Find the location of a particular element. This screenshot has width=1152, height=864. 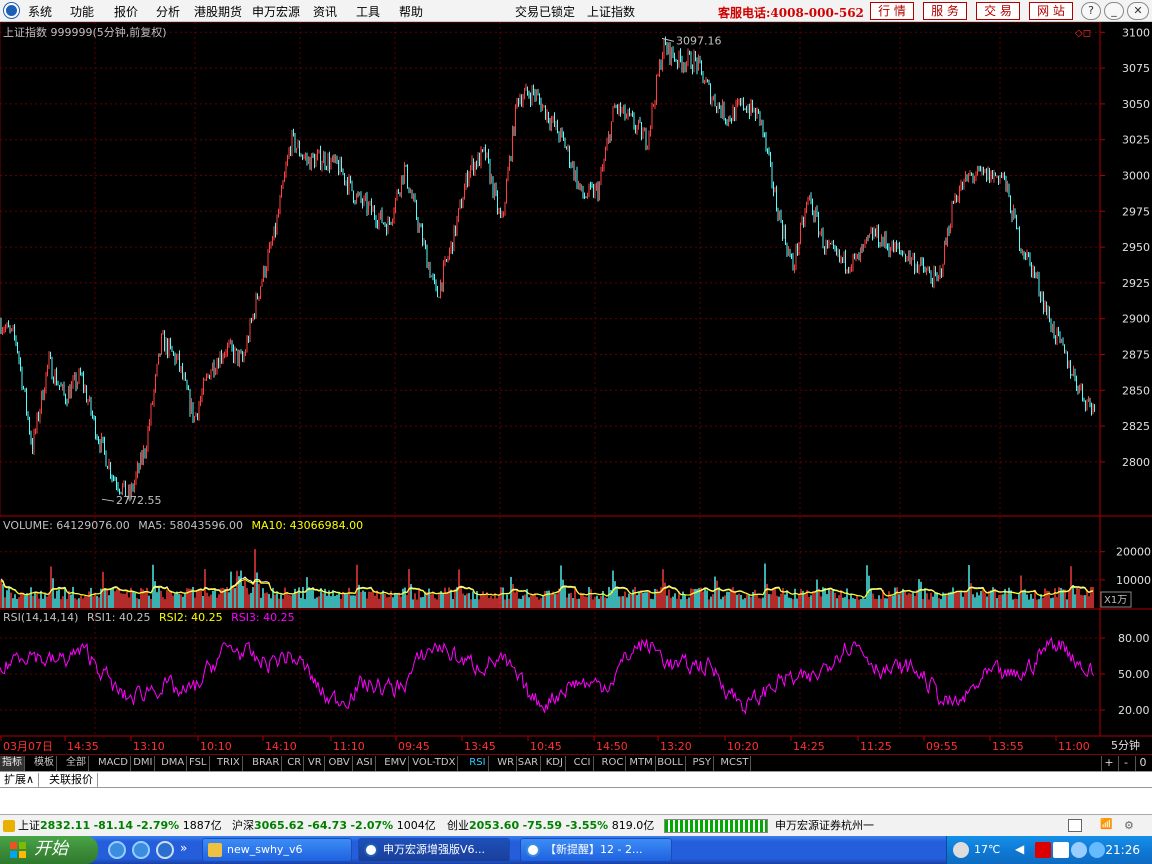

panel-expand-icon: ◇◻ is located at coordinates (1083, 33).